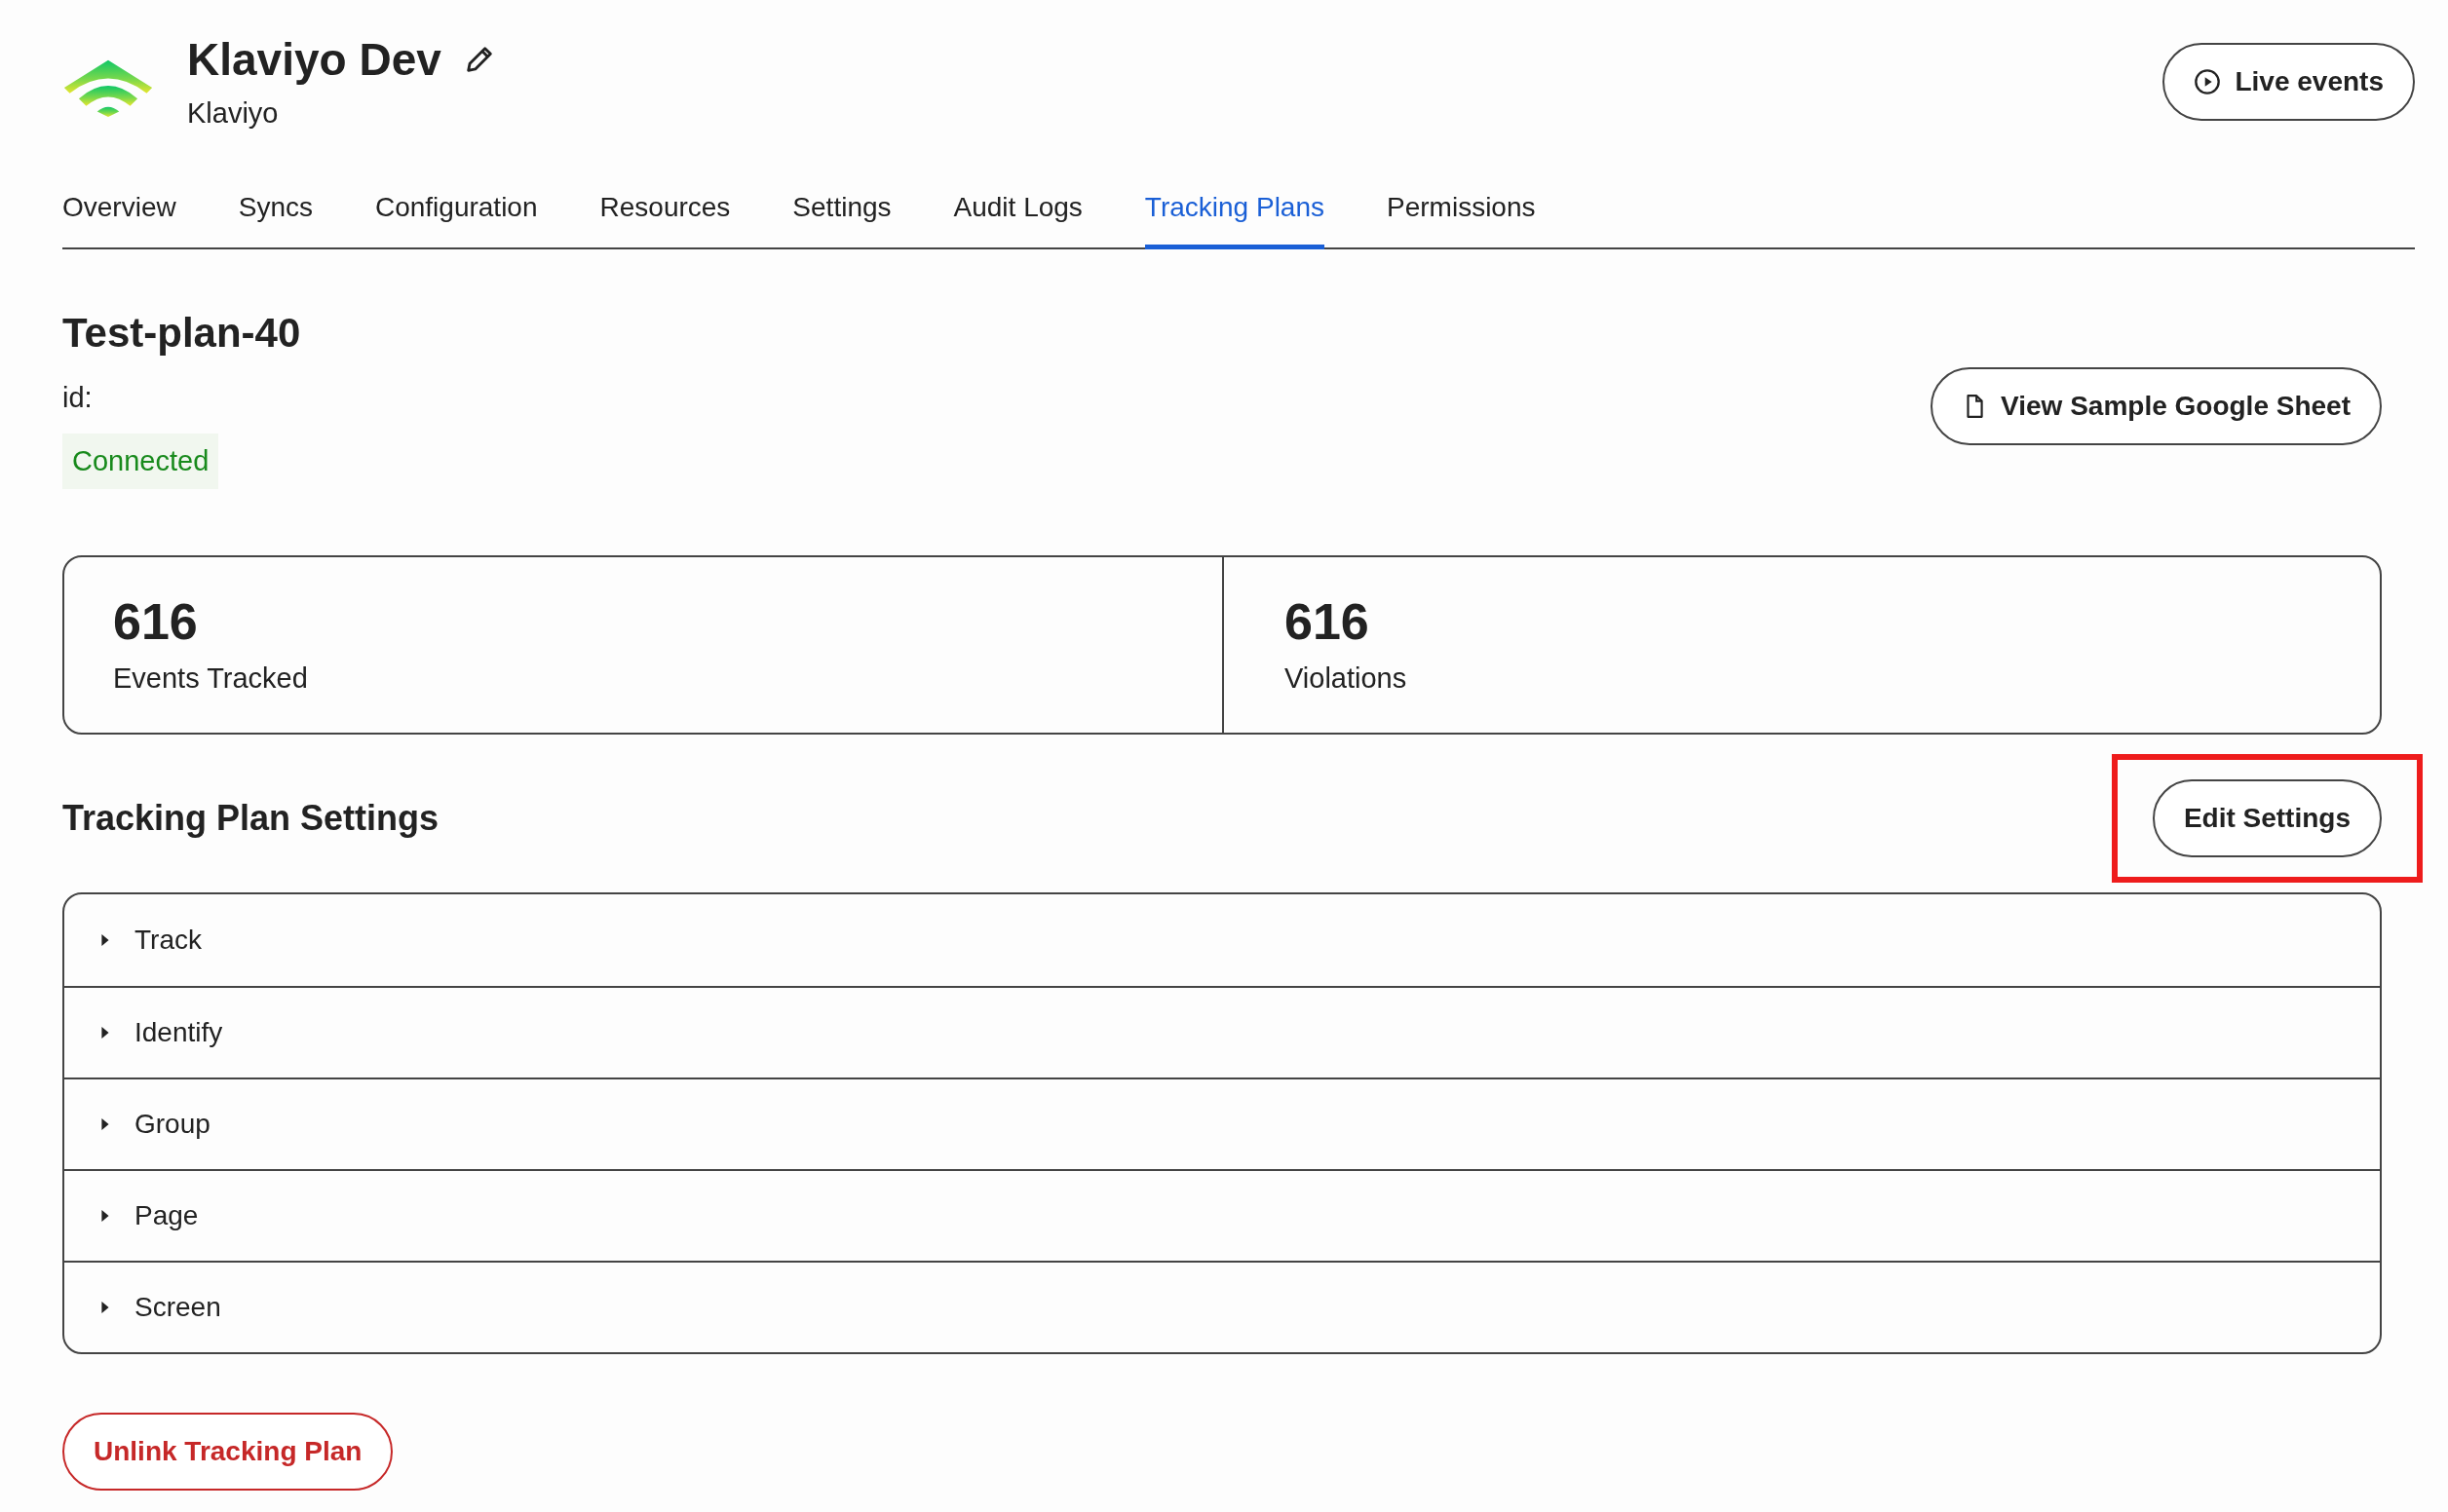  Describe the element at coordinates (140, 461) in the screenshot. I see `status-badge: Connected` at that location.